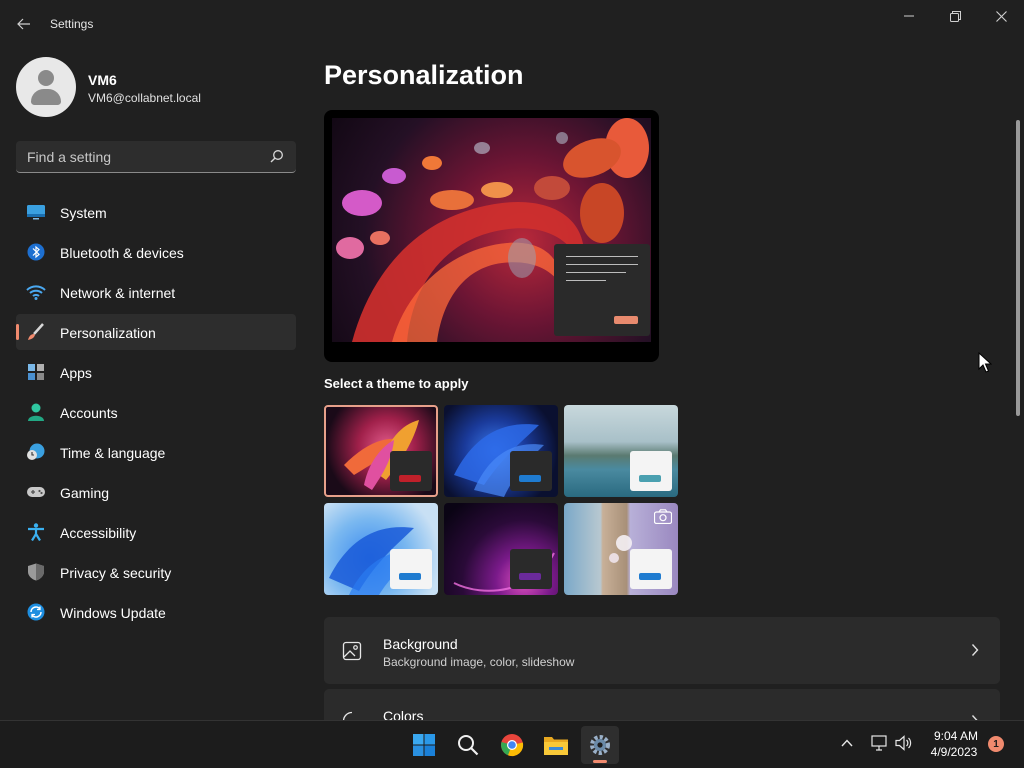  Describe the element at coordinates (975, 650) in the screenshot. I see `chevron-right-icon` at that location.